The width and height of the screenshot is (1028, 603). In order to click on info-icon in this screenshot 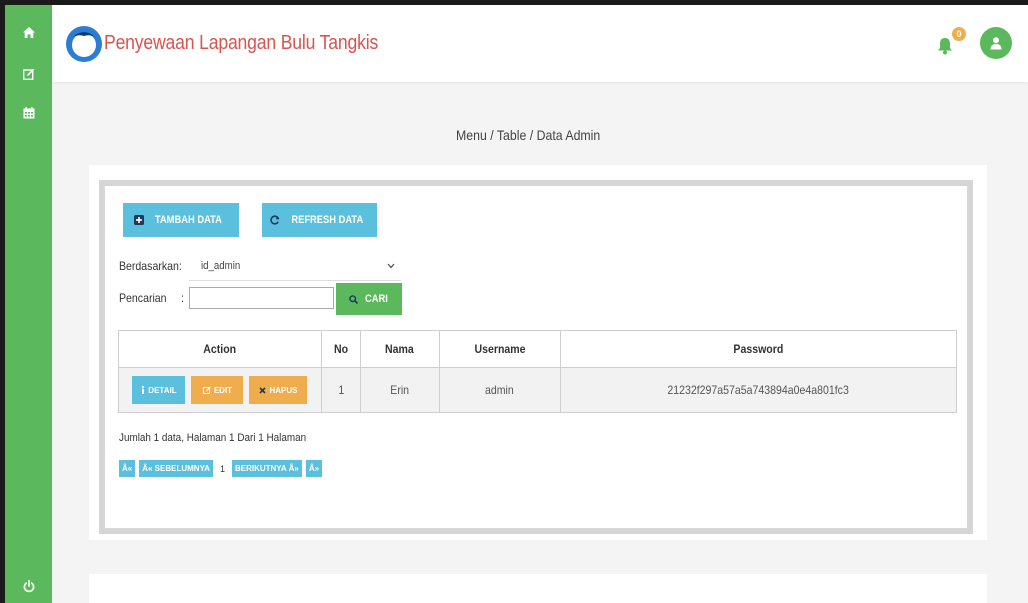, I will do `click(143, 390)`.